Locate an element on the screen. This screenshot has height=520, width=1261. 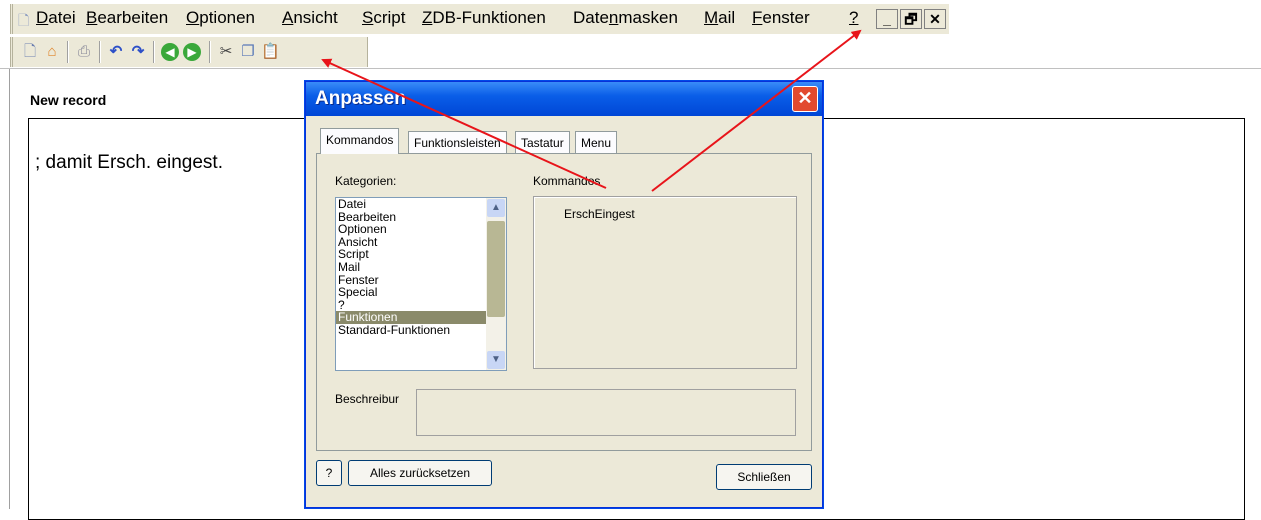
toolbar: 🗋 ⌂ ⎙ ↶ ↷ ◀ ▶ ✂ ❐ 📋 is located at coordinates (189, 52).